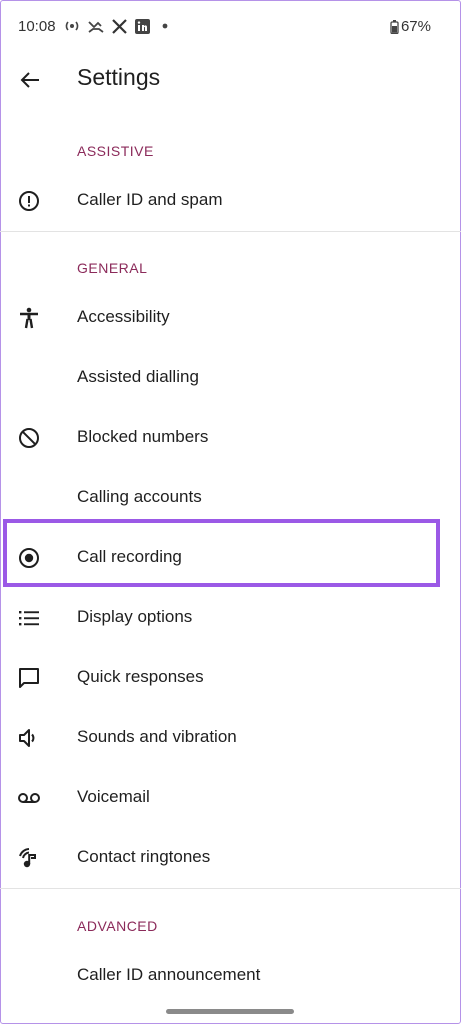 Image resolution: width=461 pixels, height=1024 pixels. What do you see at coordinates (139, 496) in the screenshot?
I see `settings-item-label: Calling accounts` at bounding box center [139, 496].